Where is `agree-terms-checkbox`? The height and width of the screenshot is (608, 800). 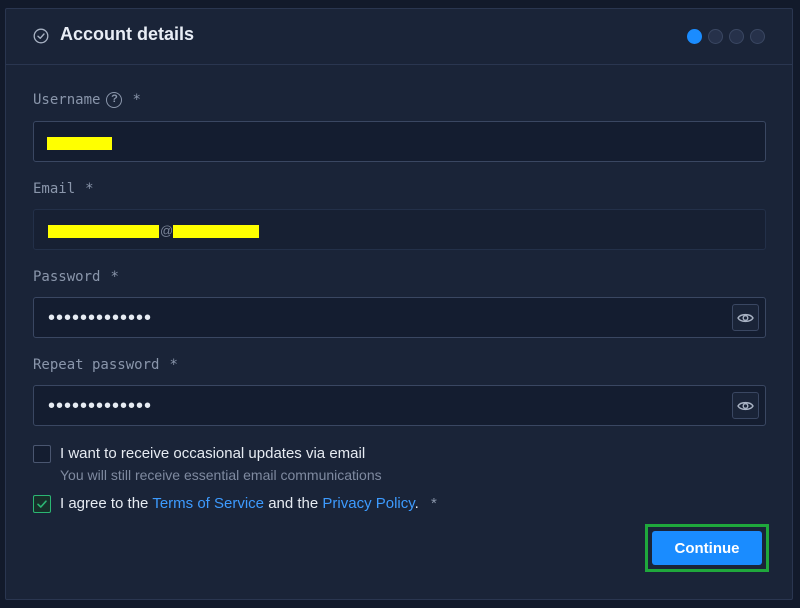
agree-terms-checkbox is located at coordinates (42, 504).